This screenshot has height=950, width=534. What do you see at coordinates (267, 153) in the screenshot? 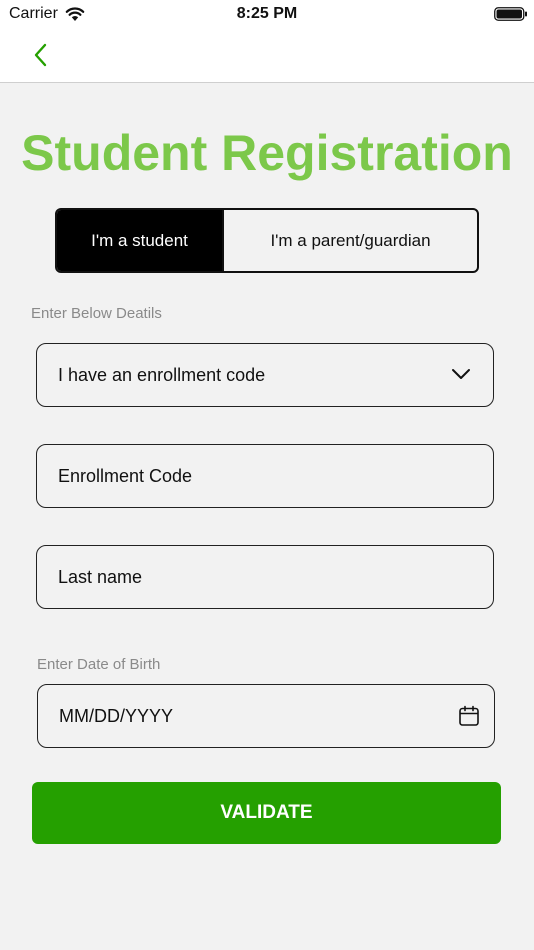
I see `page-title: Student Registration` at bounding box center [267, 153].